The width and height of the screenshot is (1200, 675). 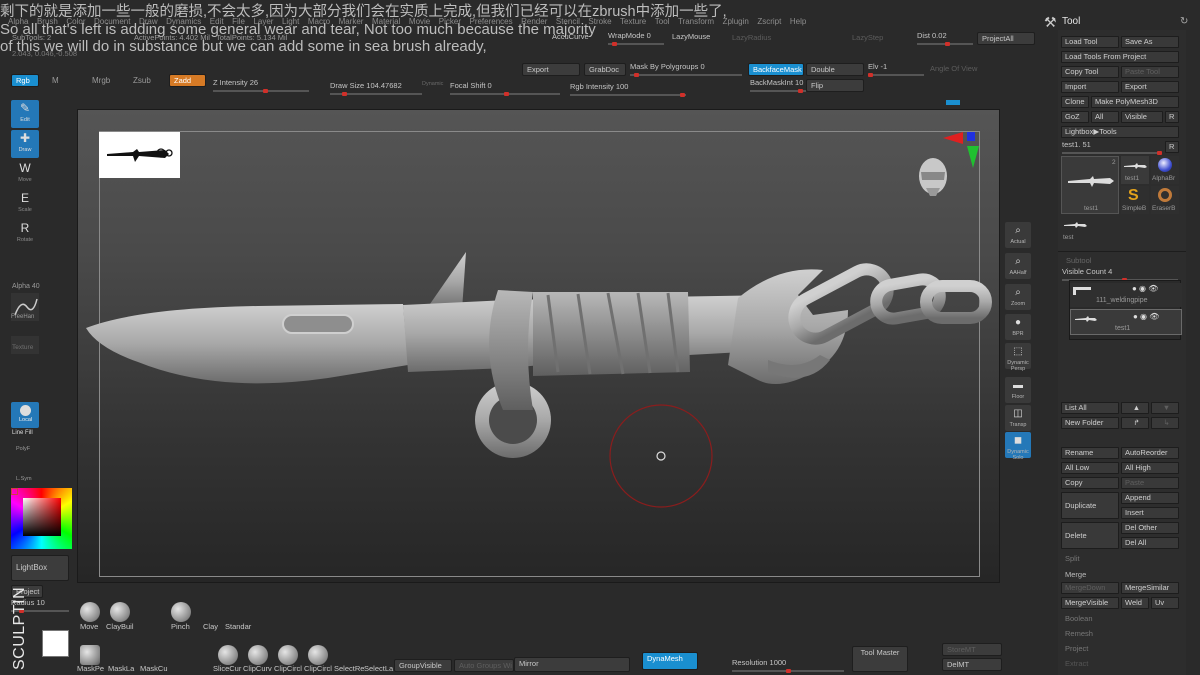 I want to click on backmaskint-slider: BackMaskInt 10, so click(x=778, y=86).